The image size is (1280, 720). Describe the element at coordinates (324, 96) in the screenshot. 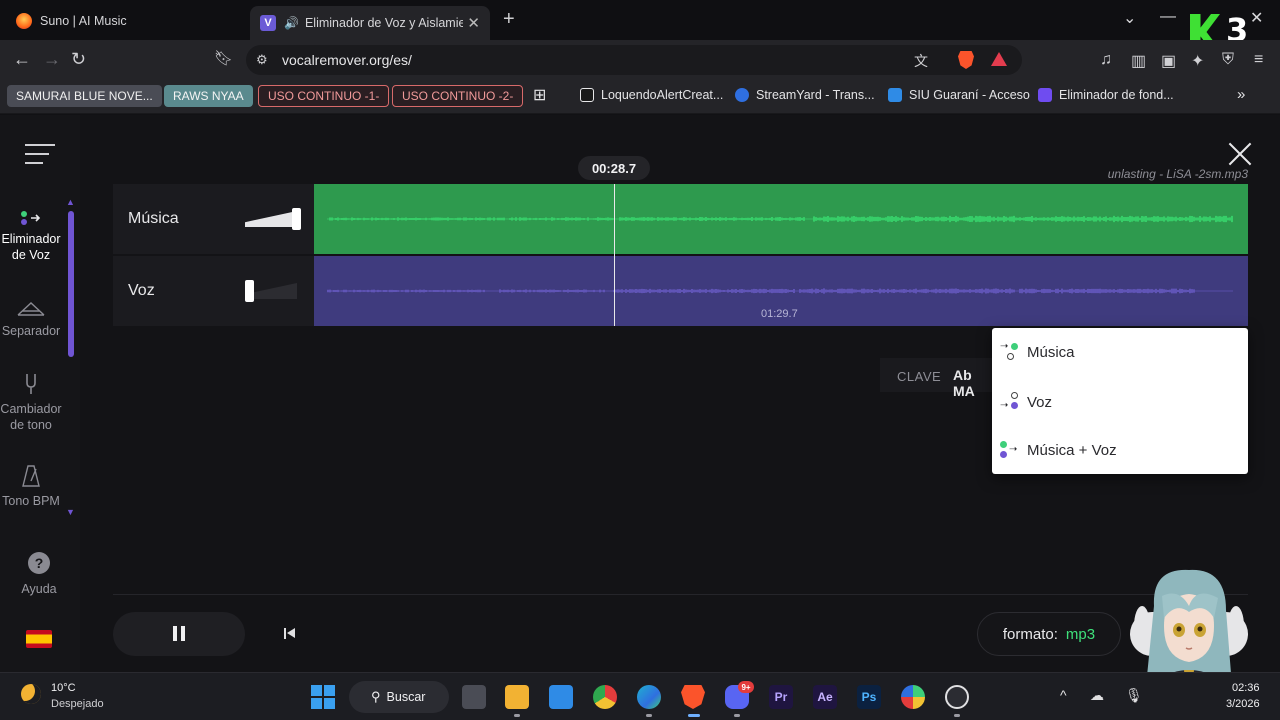

I see `bookmark-uso-continuo-1: USO CONTINUO -1-` at that location.